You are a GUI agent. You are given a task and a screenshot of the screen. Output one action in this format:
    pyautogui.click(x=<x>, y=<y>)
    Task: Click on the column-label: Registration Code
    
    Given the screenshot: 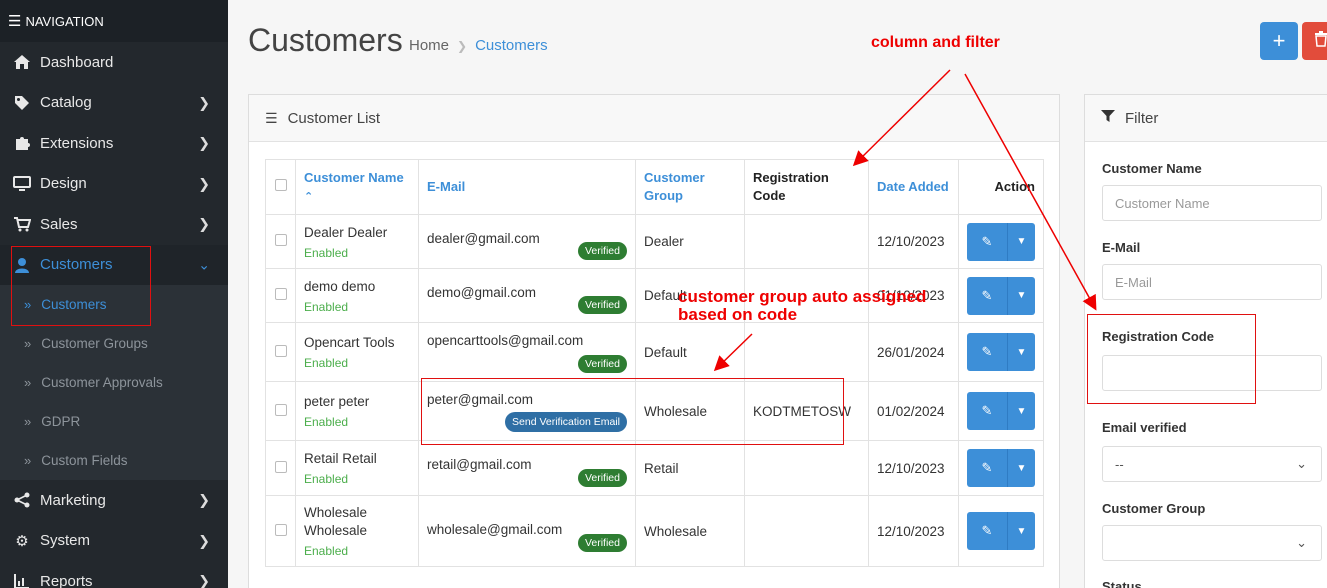 What is the action you would take?
    pyautogui.click(x=791, y=186)
    